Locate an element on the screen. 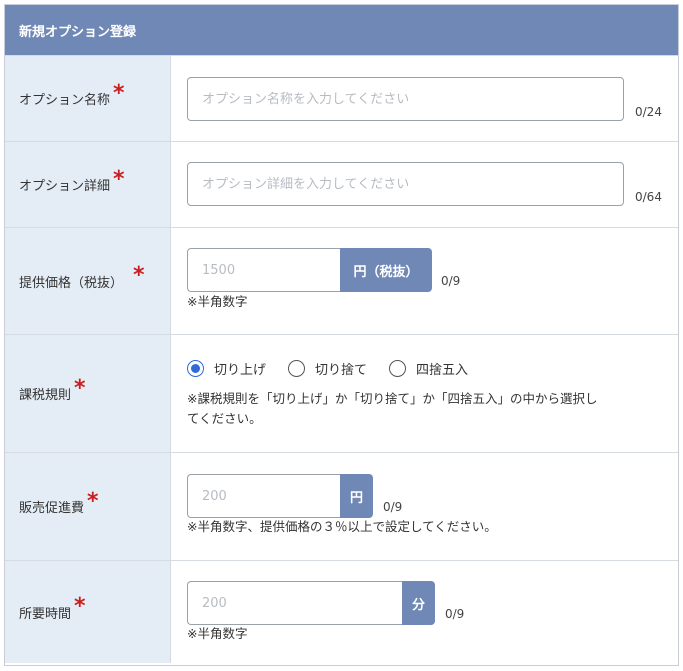 The image size is (683, 671). duration-unit-addon: 分 is located at coordinates (418, 603).